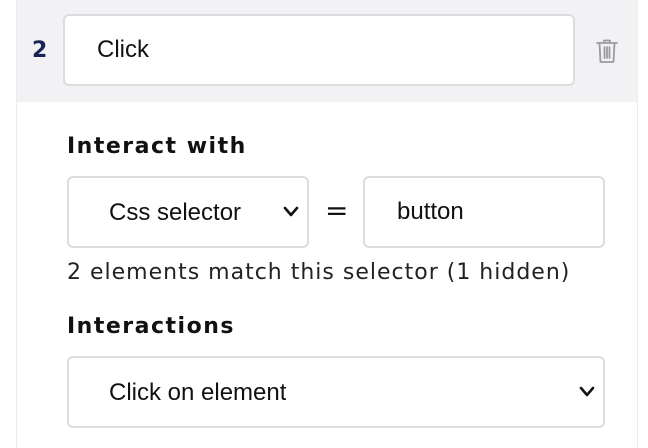 Image resolution: width=648 pixels, height=448 pixels. Describe the element at coordinates (40, 50) in the screenshot. I see `step-number: 2` at that location.